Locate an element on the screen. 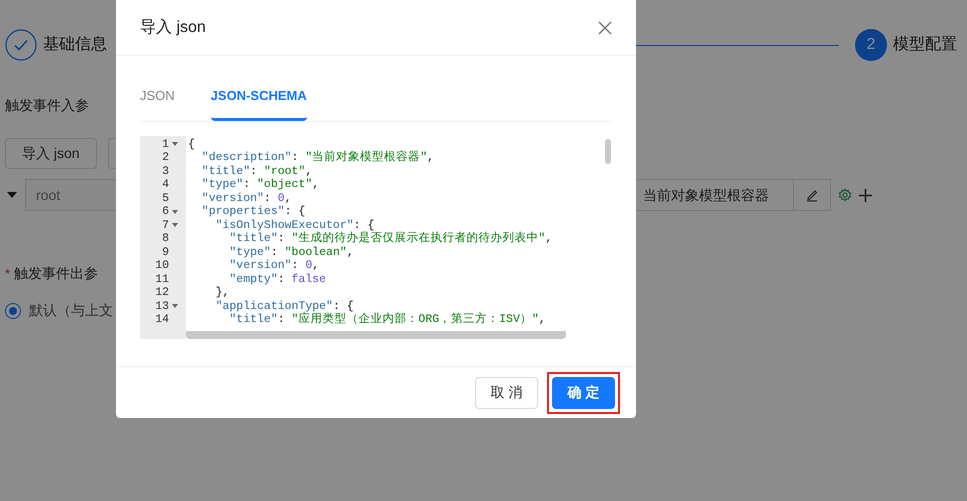 This screenshot has width=967, height=501. line-number: 14 is located at coordinates (162, 320).